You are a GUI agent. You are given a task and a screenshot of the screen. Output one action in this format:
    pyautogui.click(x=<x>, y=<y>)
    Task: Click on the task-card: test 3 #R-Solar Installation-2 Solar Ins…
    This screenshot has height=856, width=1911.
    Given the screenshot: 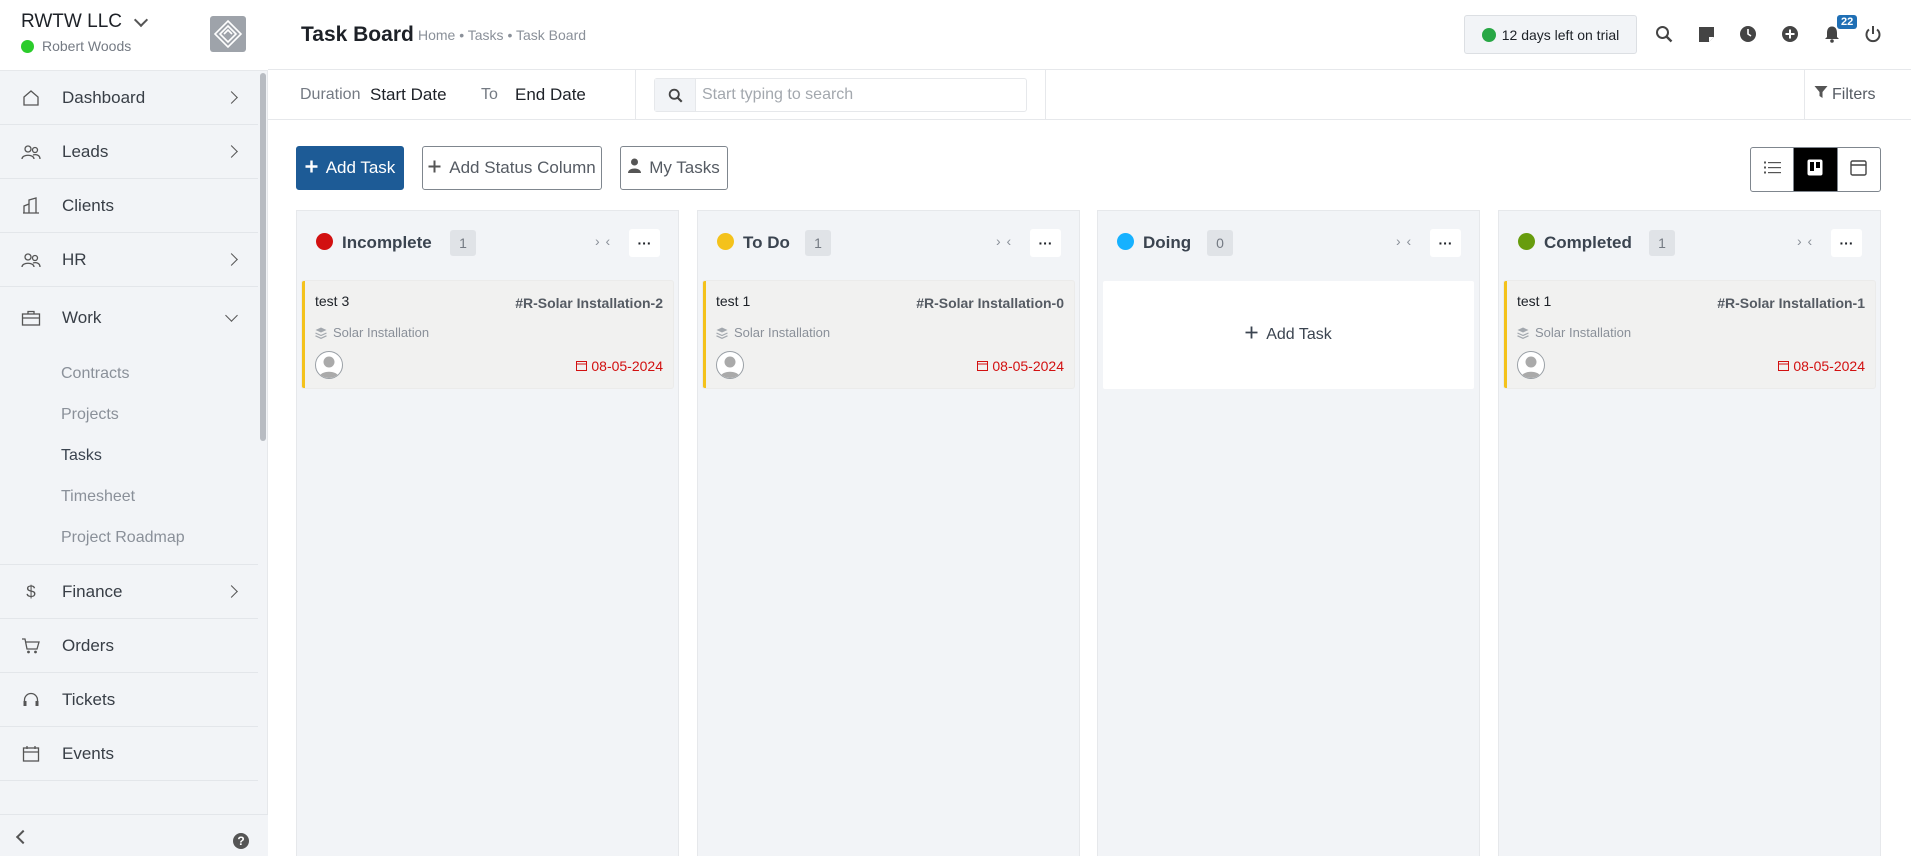 What is the action you would take?
    pyautogui.click(x=487, y=334)
    